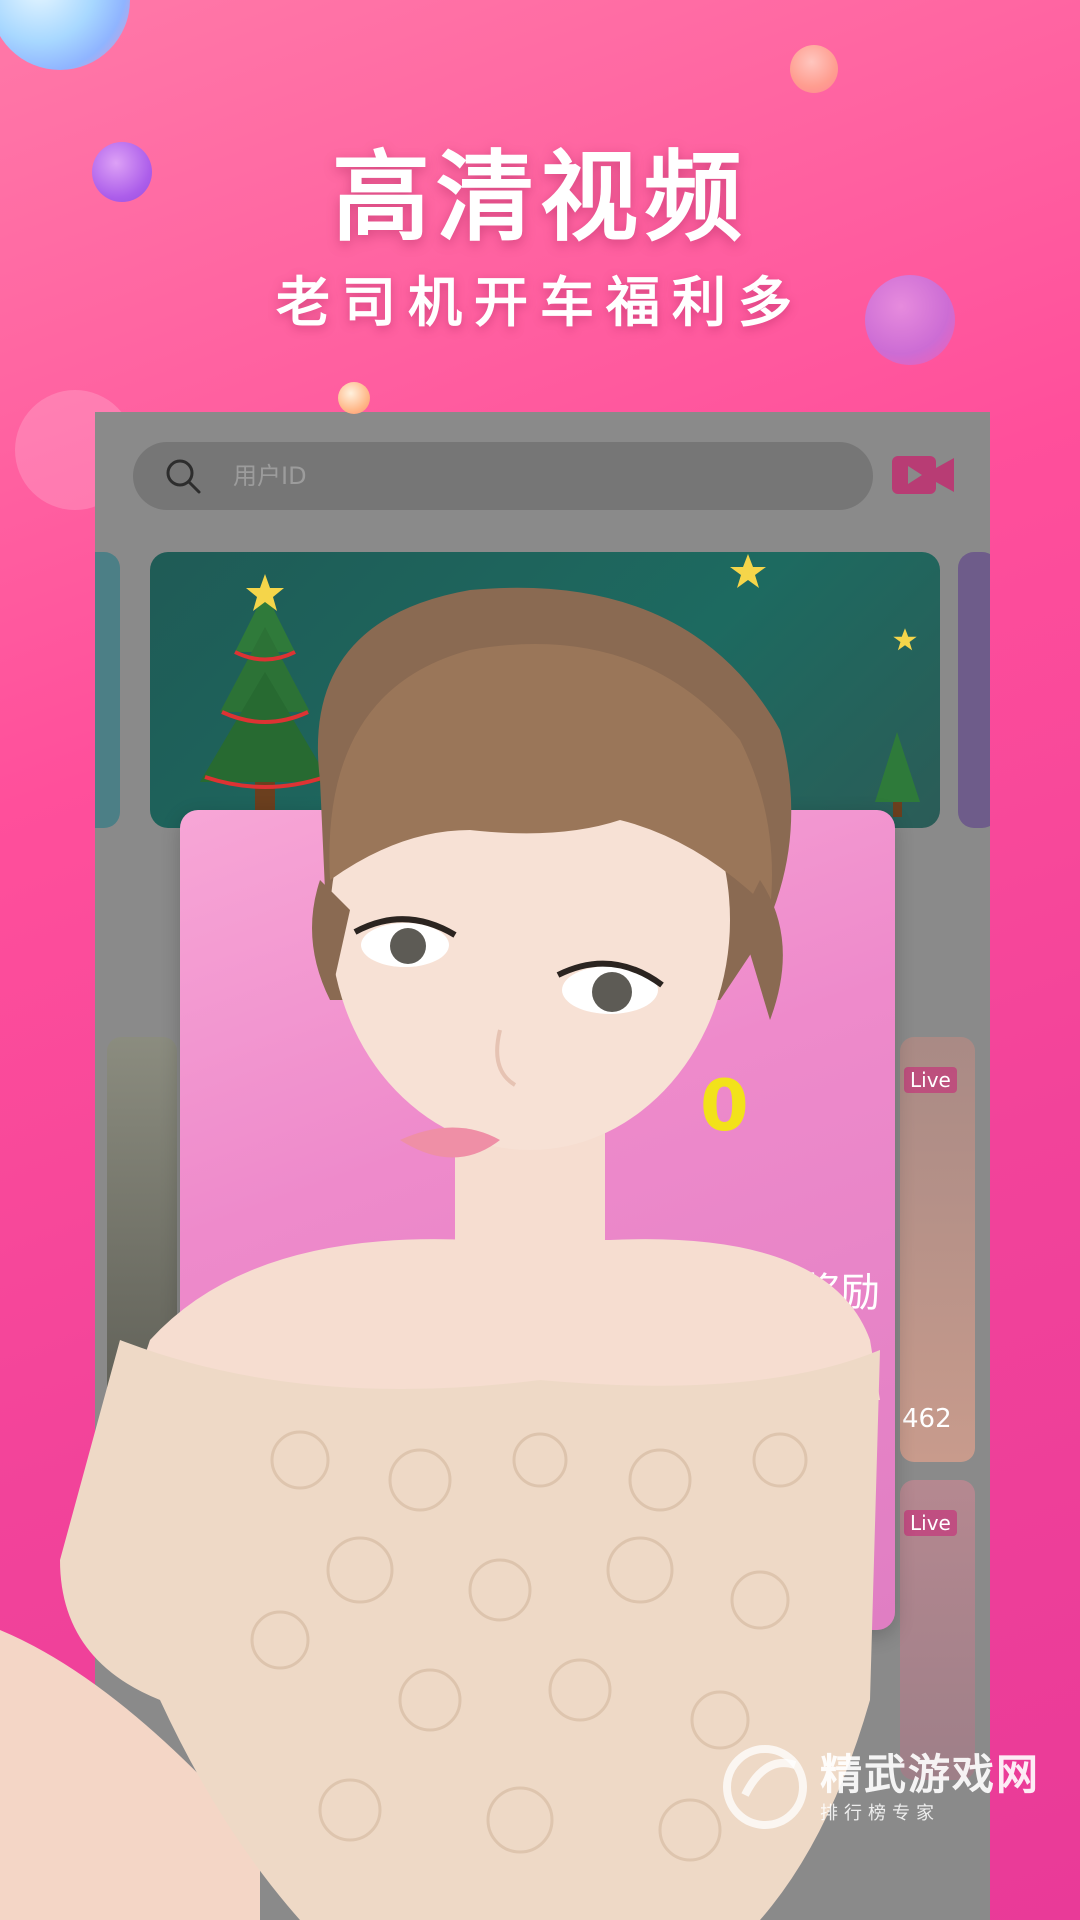 The image size is (1080, 1920). I want to click on search-input, so click(483, 476).